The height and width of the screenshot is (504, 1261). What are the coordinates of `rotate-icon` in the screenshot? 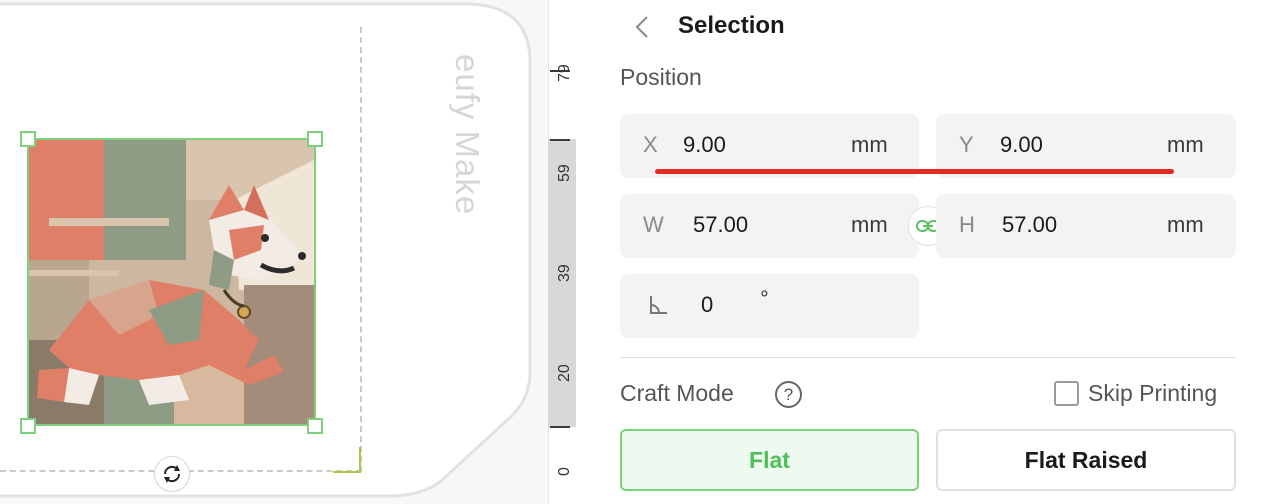 It's located at (172, 474).